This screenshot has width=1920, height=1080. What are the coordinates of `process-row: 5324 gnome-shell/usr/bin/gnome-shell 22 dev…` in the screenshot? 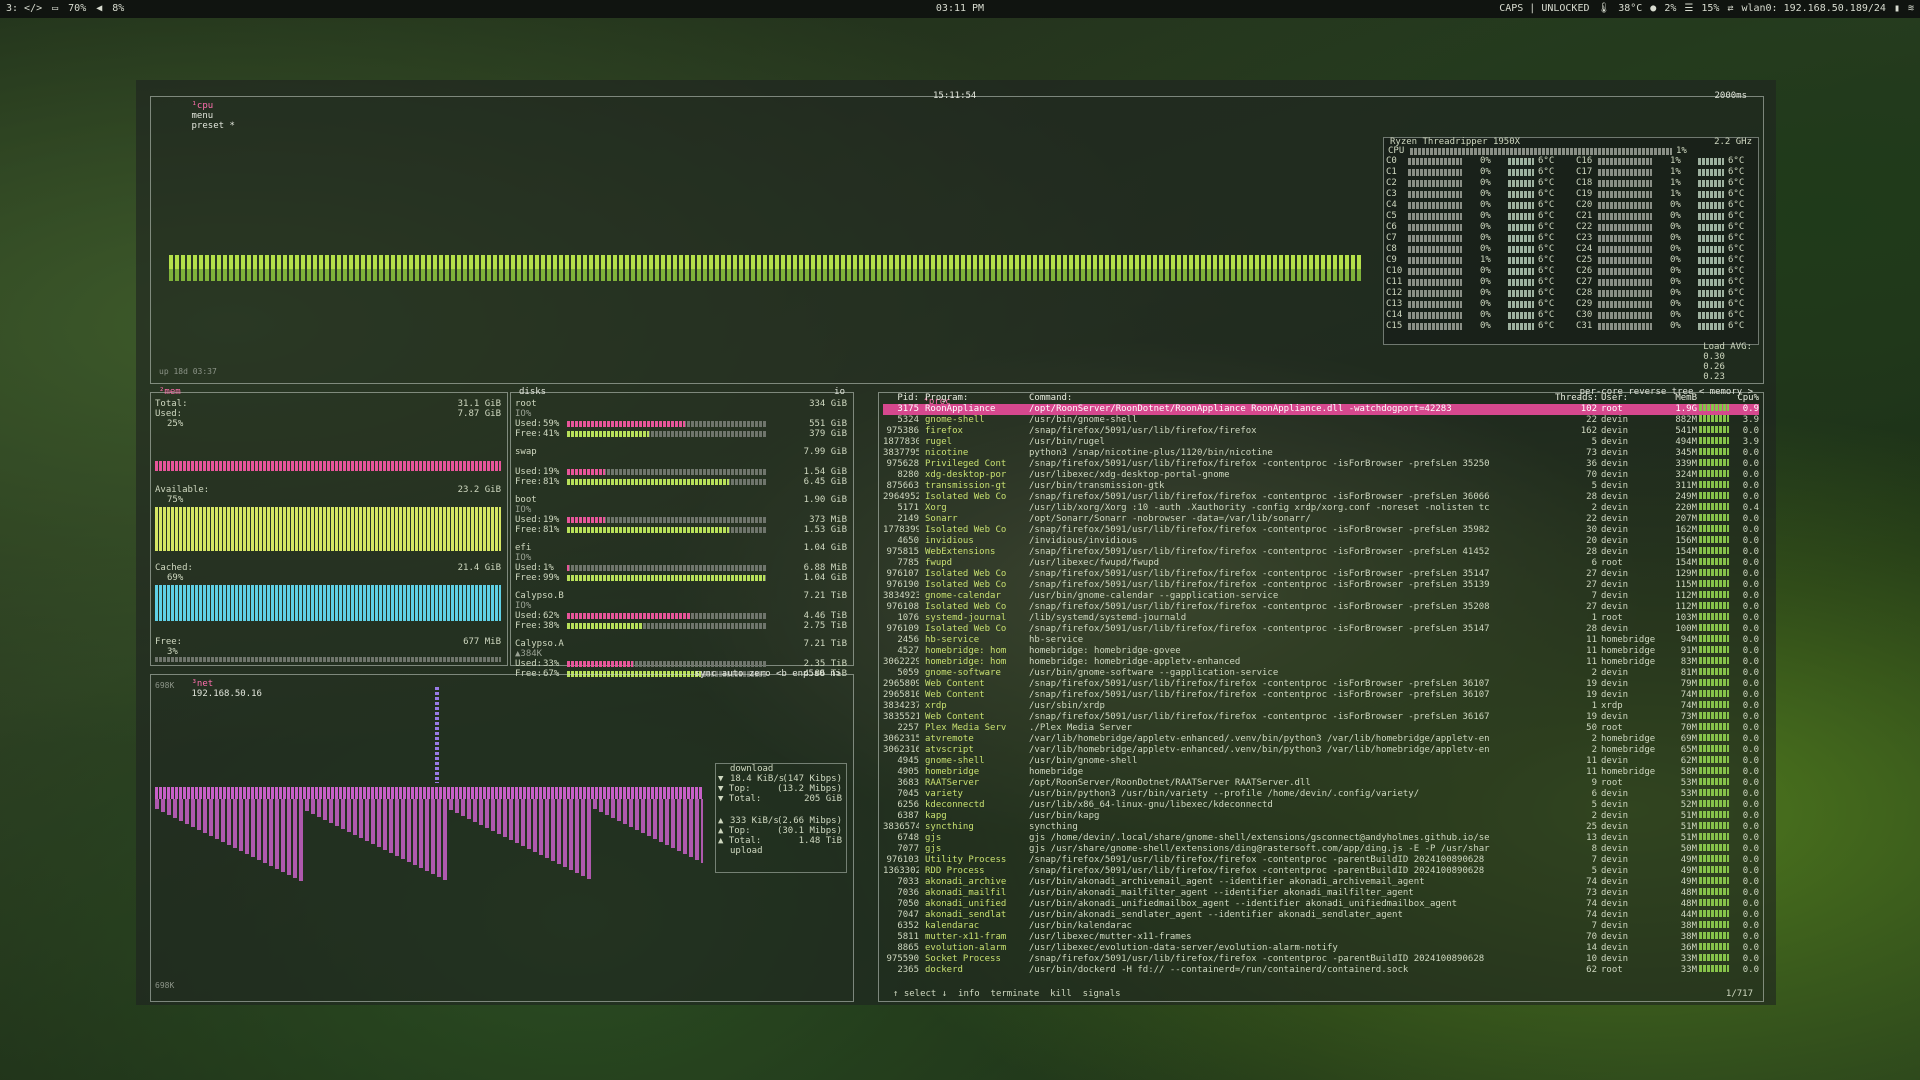 It's located at (1321, 420).